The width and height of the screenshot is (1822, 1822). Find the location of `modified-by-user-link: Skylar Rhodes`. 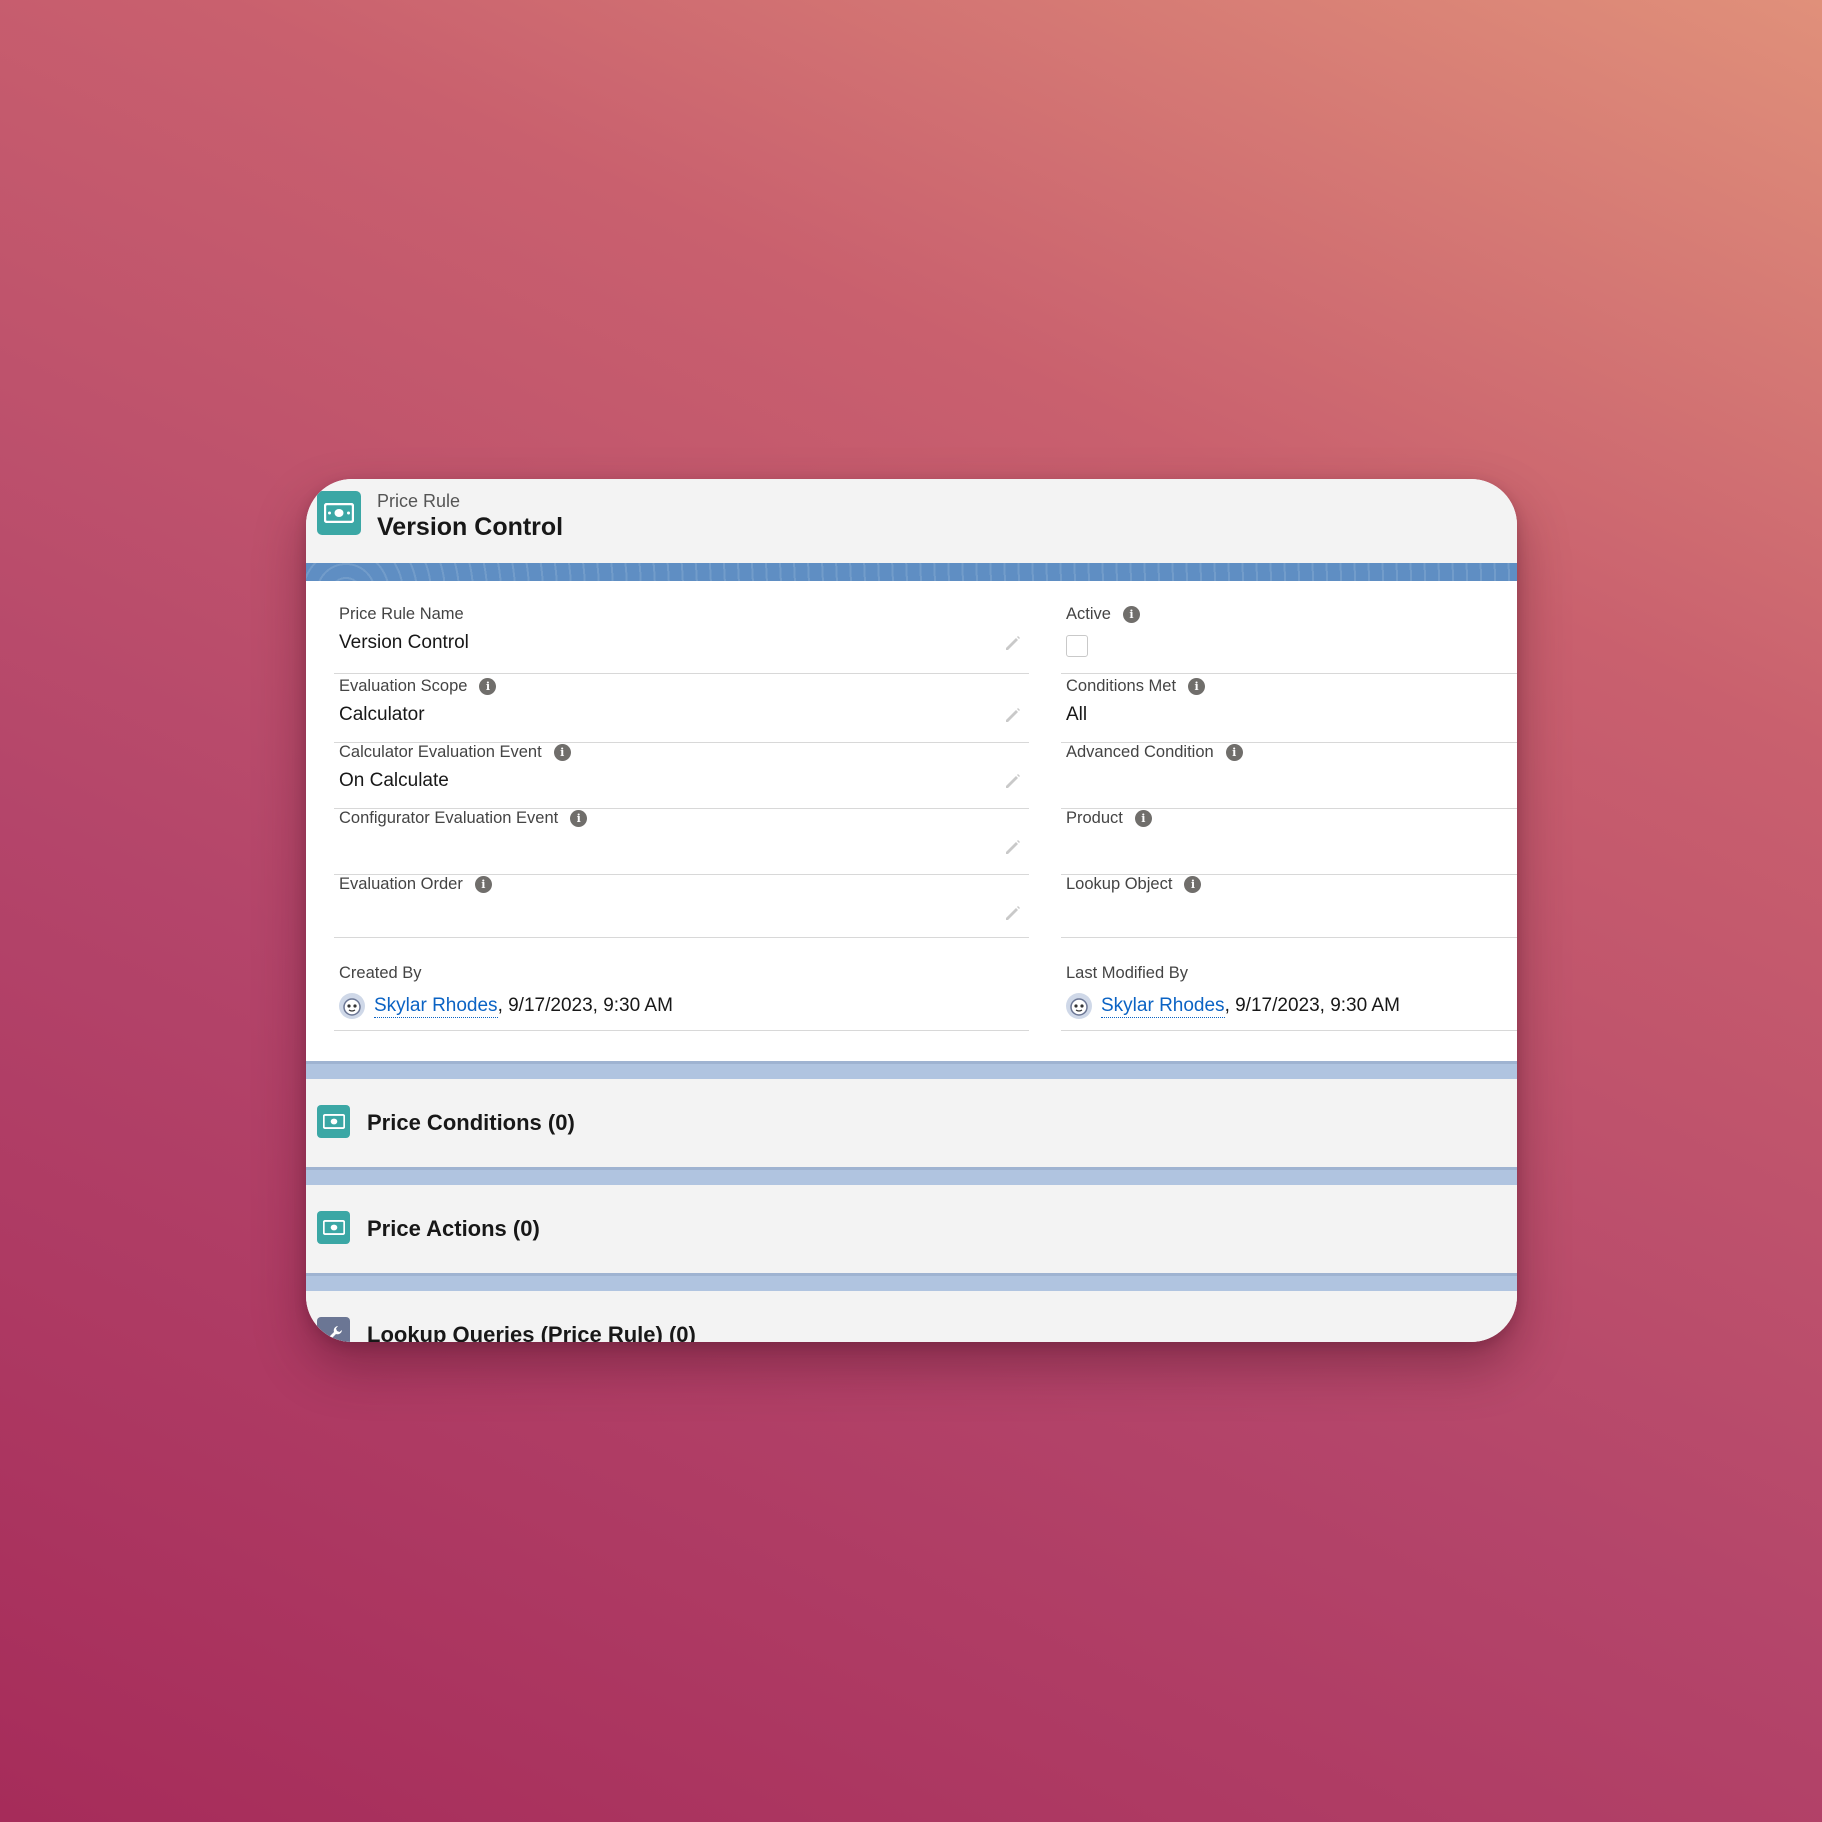

modified-by-user-link: Skylar Rhodes is located at coordinates (1163, 1006).